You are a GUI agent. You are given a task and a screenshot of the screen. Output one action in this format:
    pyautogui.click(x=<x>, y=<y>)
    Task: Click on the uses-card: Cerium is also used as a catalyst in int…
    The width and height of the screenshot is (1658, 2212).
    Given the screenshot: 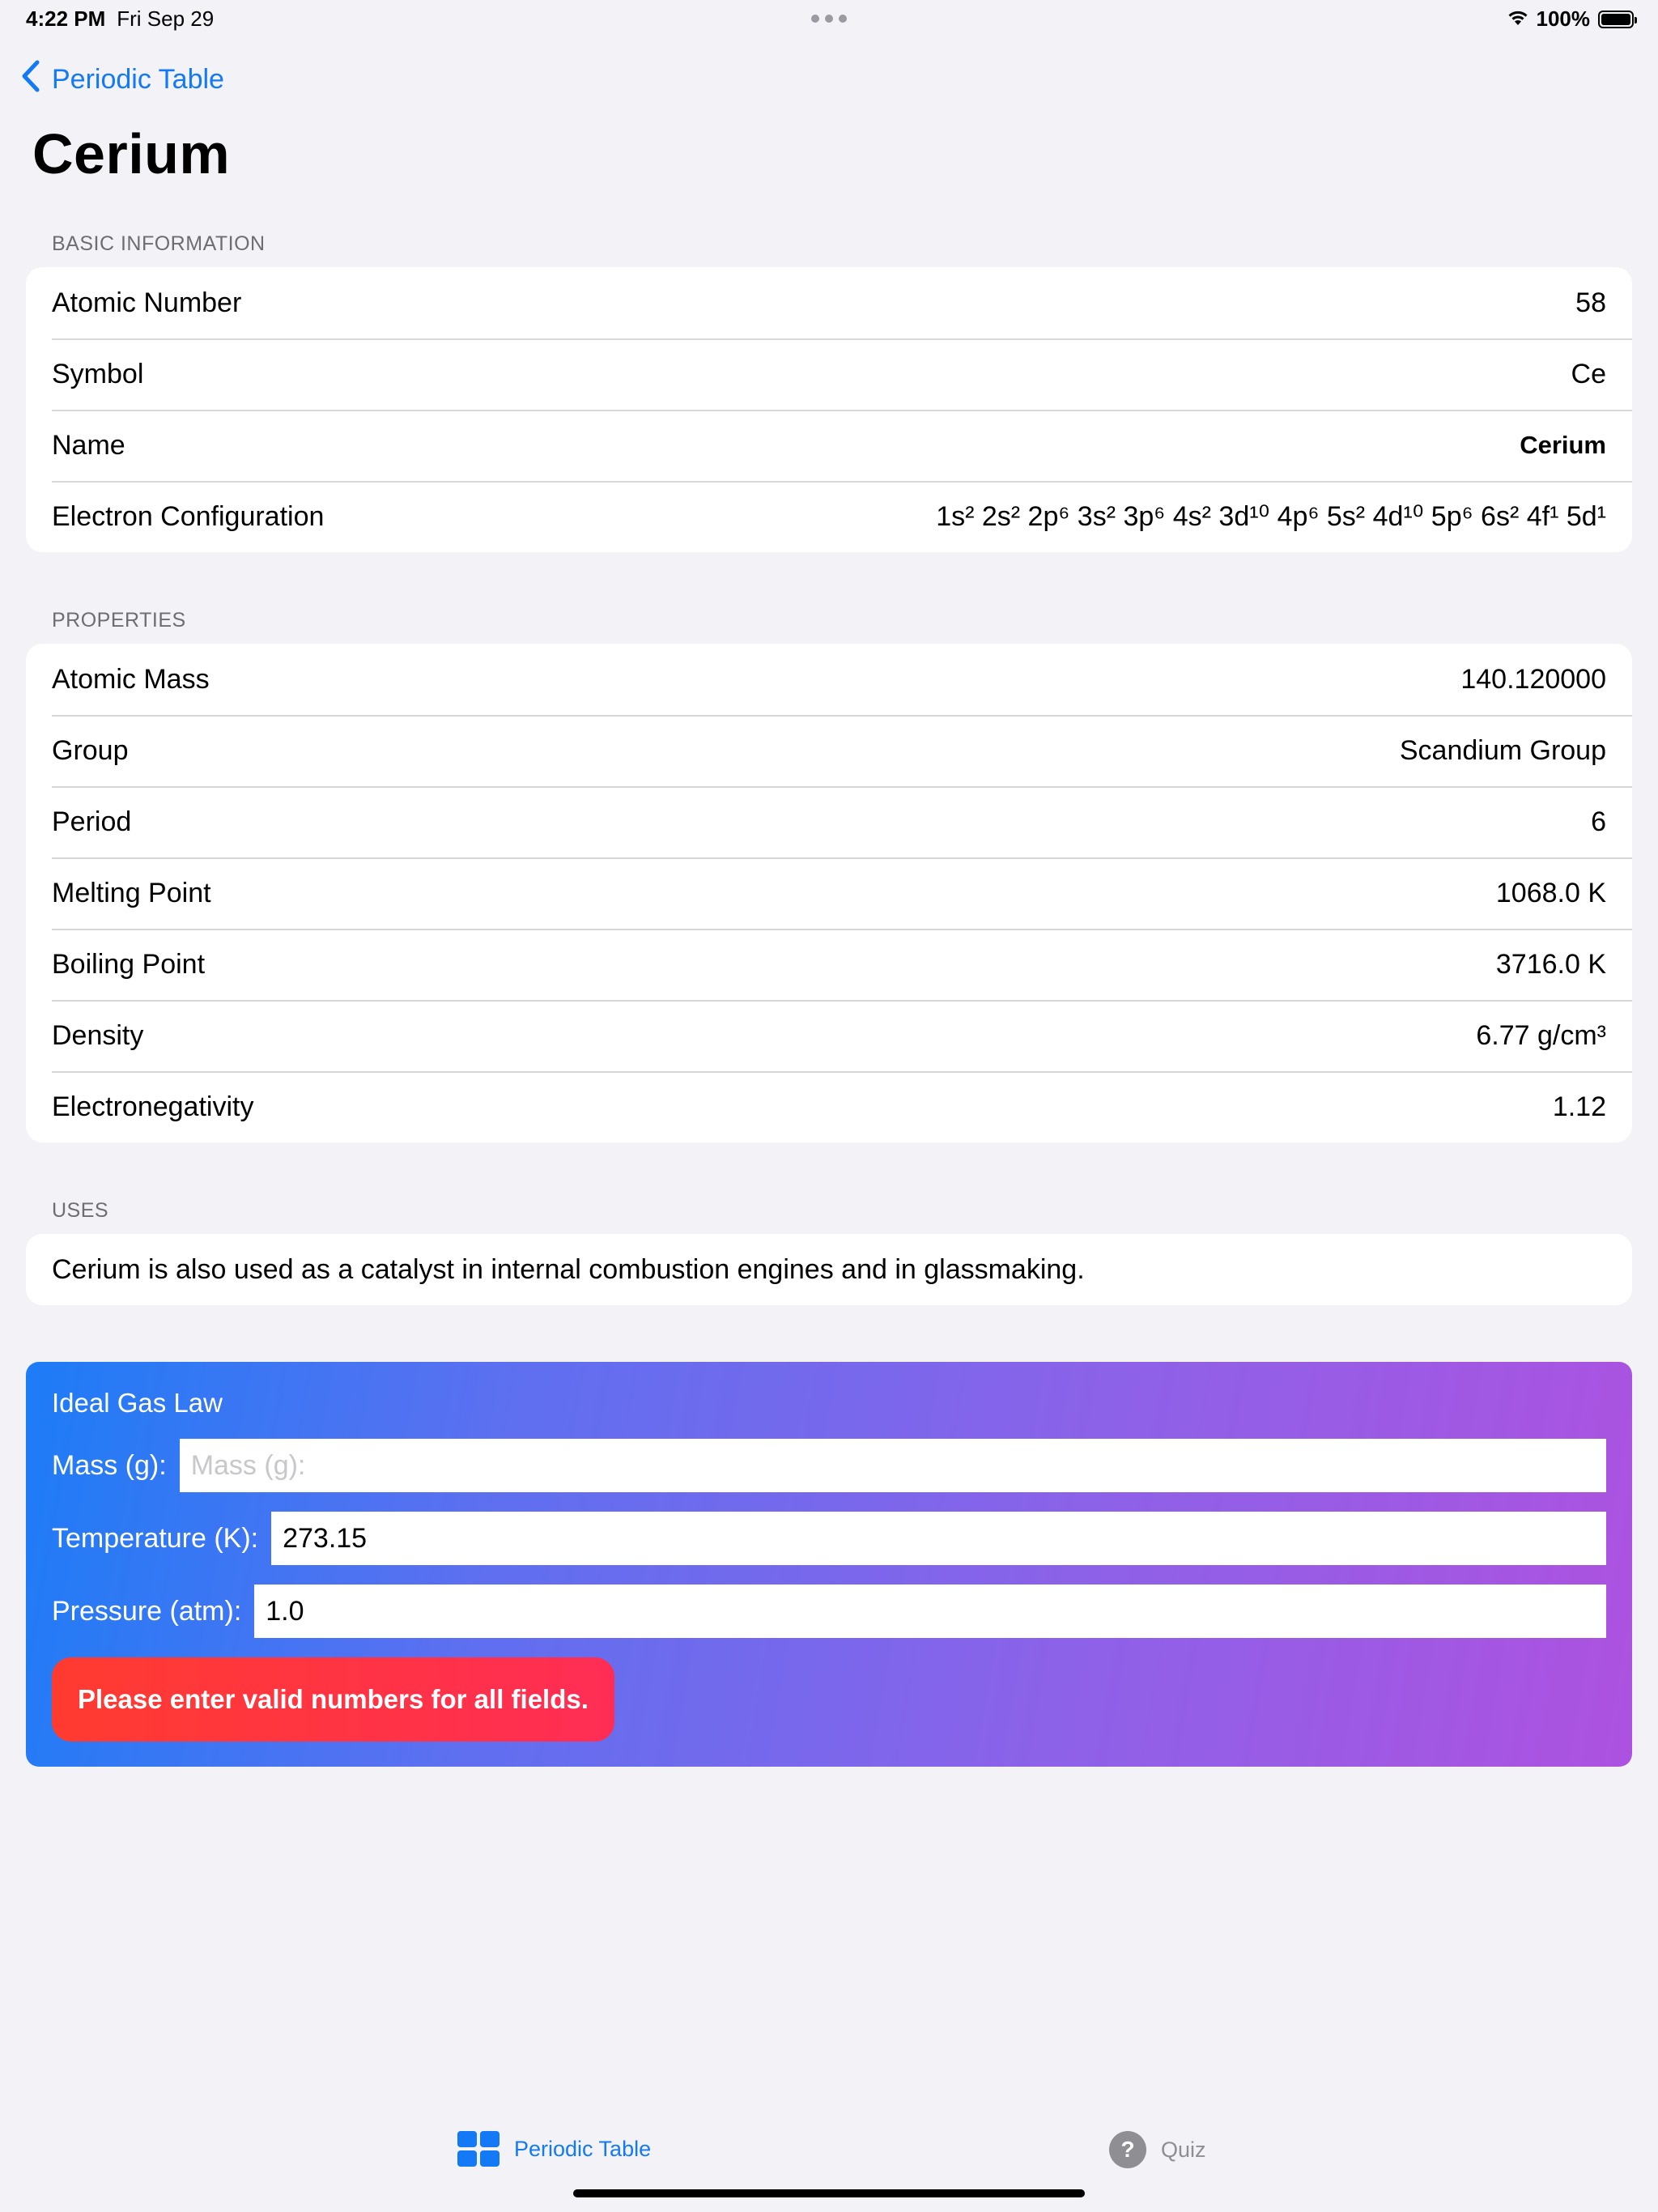 What is the action you would take?
    pyautogui.click(x=829, y=1270)
    